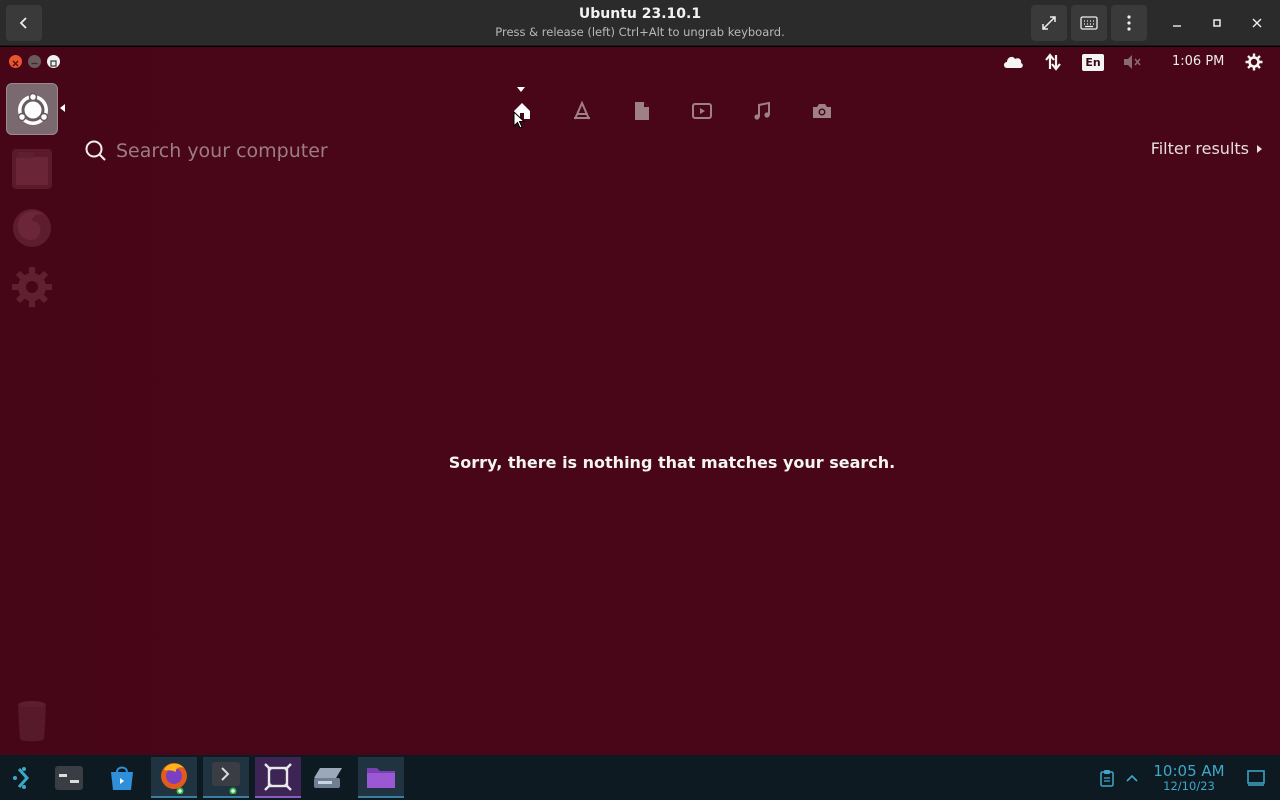 This screenshot has height=800, width=1280. I want to click on lens-video, so click(702, 111).